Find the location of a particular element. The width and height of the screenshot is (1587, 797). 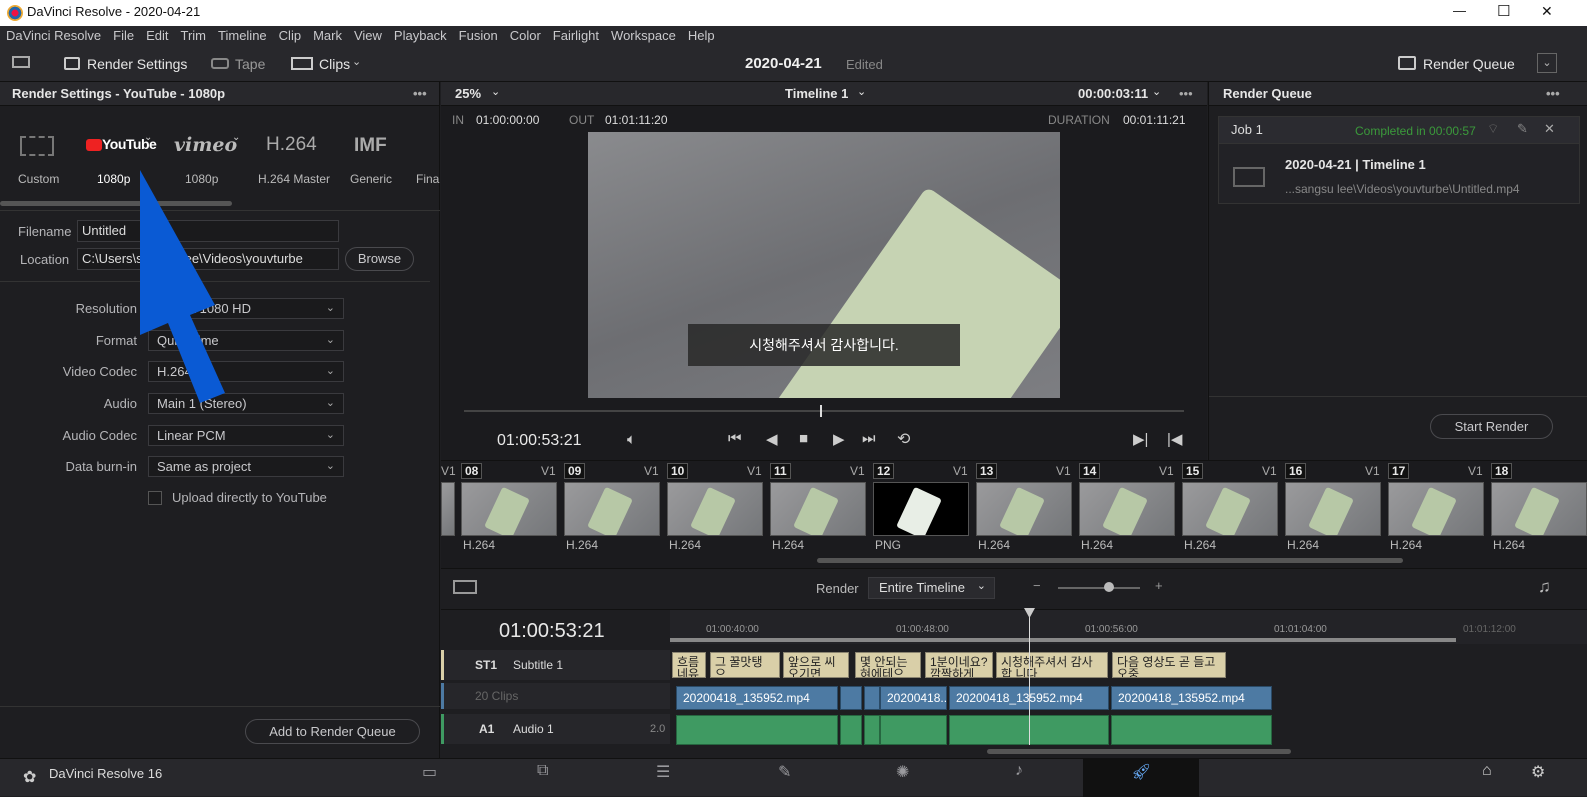

subtitle-clip: 시청해주셔서 감사합 니다 is located at coordinates (1052, 665).